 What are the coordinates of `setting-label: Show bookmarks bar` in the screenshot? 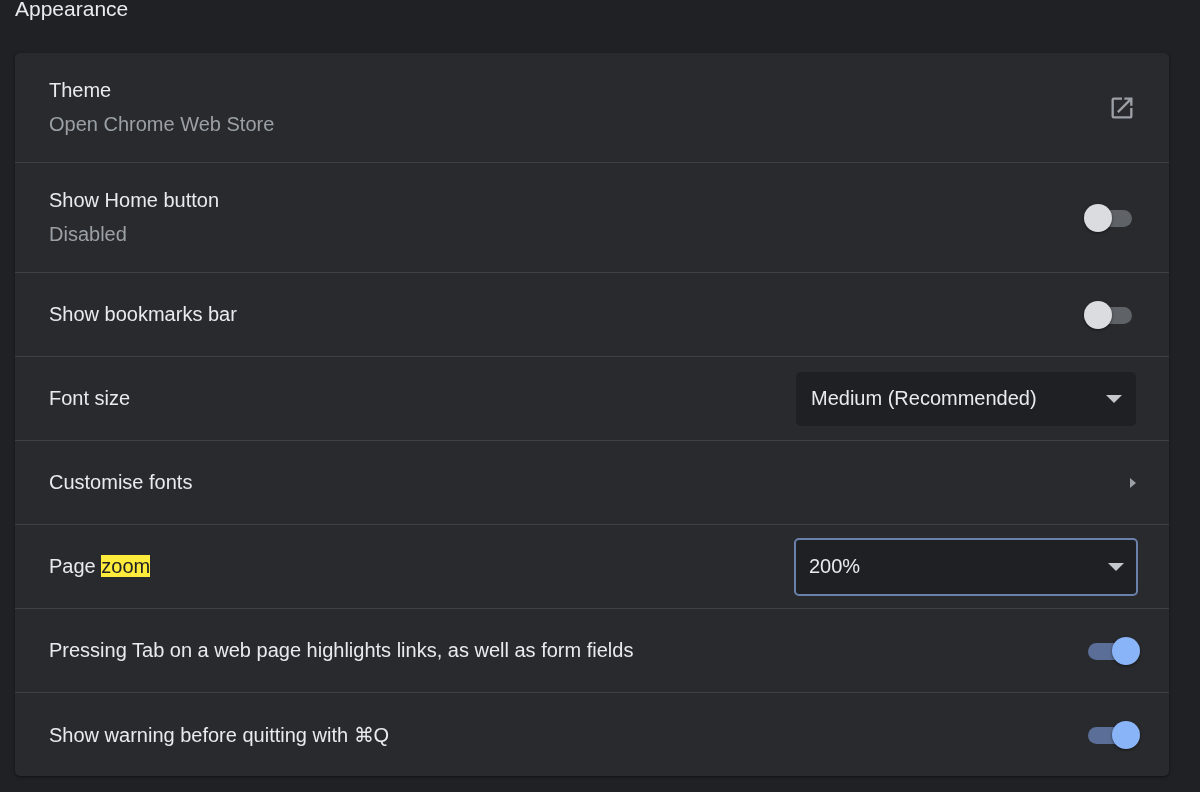 It's located at (143, 314).